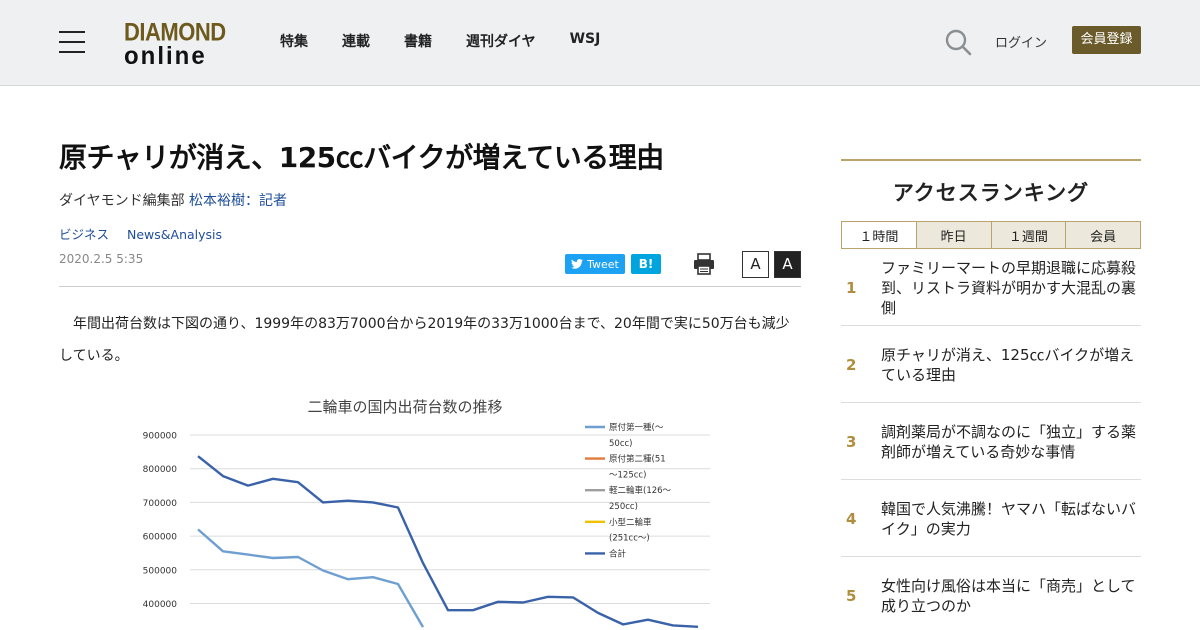 Image resolution: width=1200 pixels, height=630 pixels. What do you see at coordinates (851, 287) in the screenshot?
I see `ranking-number: 1` at bounding box center [851, 287].